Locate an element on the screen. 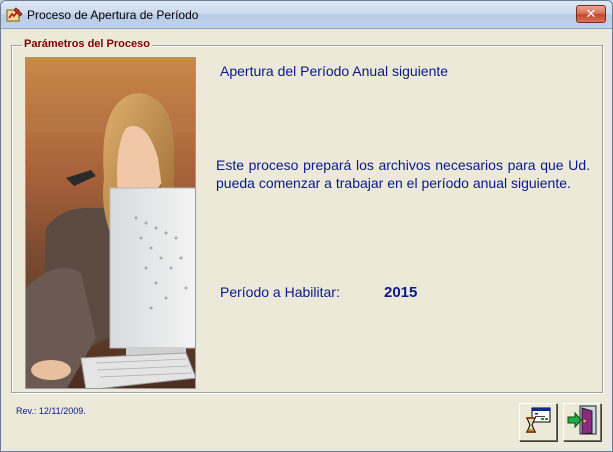 Image resolution: width=613 pixels, height=452 pixels. close-icon: ✕ is located at coordinates (591, 14).